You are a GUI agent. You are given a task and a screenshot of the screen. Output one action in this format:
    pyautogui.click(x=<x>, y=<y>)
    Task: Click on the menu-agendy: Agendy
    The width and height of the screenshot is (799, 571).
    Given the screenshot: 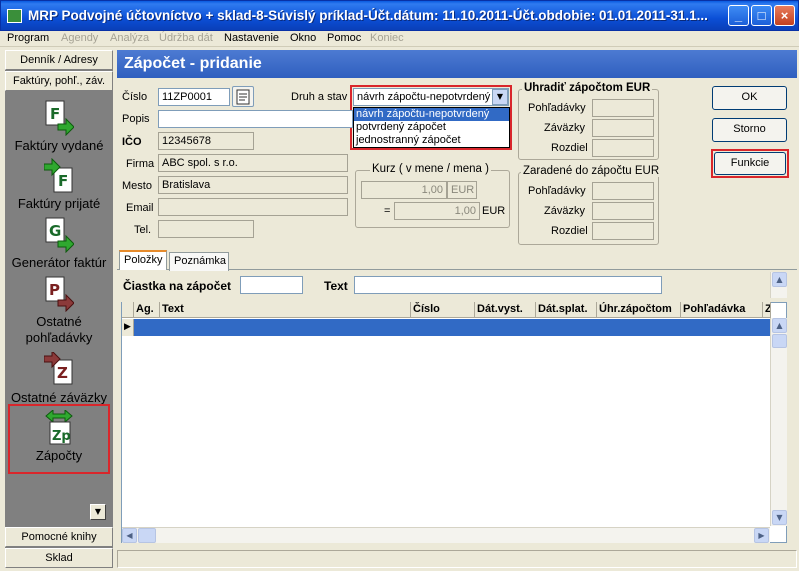 What is the action you would take?
    pyautogui.click(x=79, y=38)
    